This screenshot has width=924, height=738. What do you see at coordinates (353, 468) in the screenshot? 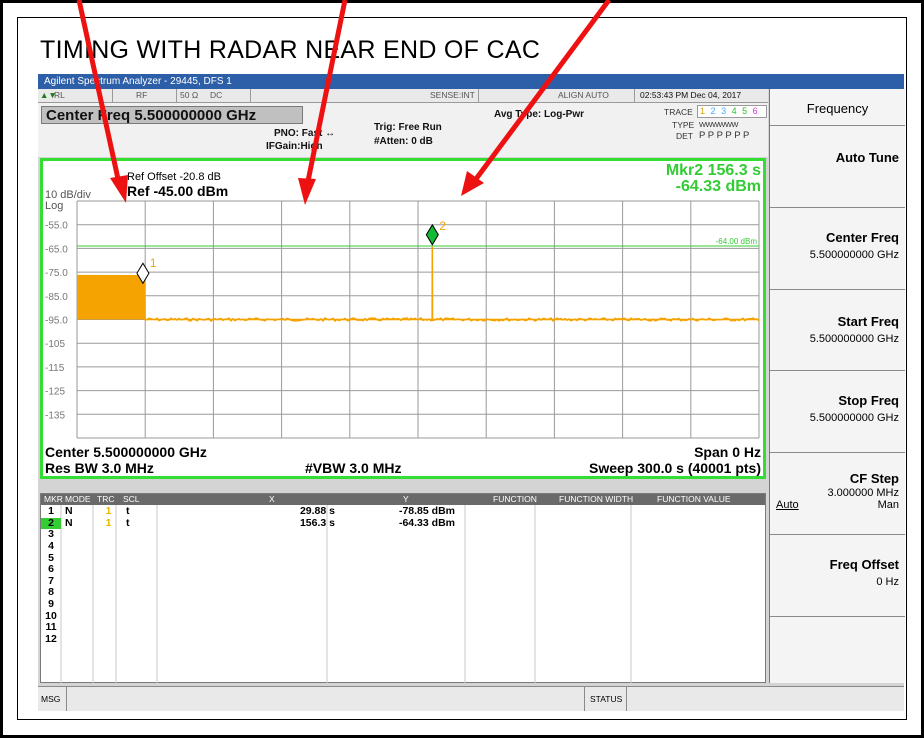
I see `vbw-footer: #VBW 3.0 MHz` at bounding box center [353, 468].